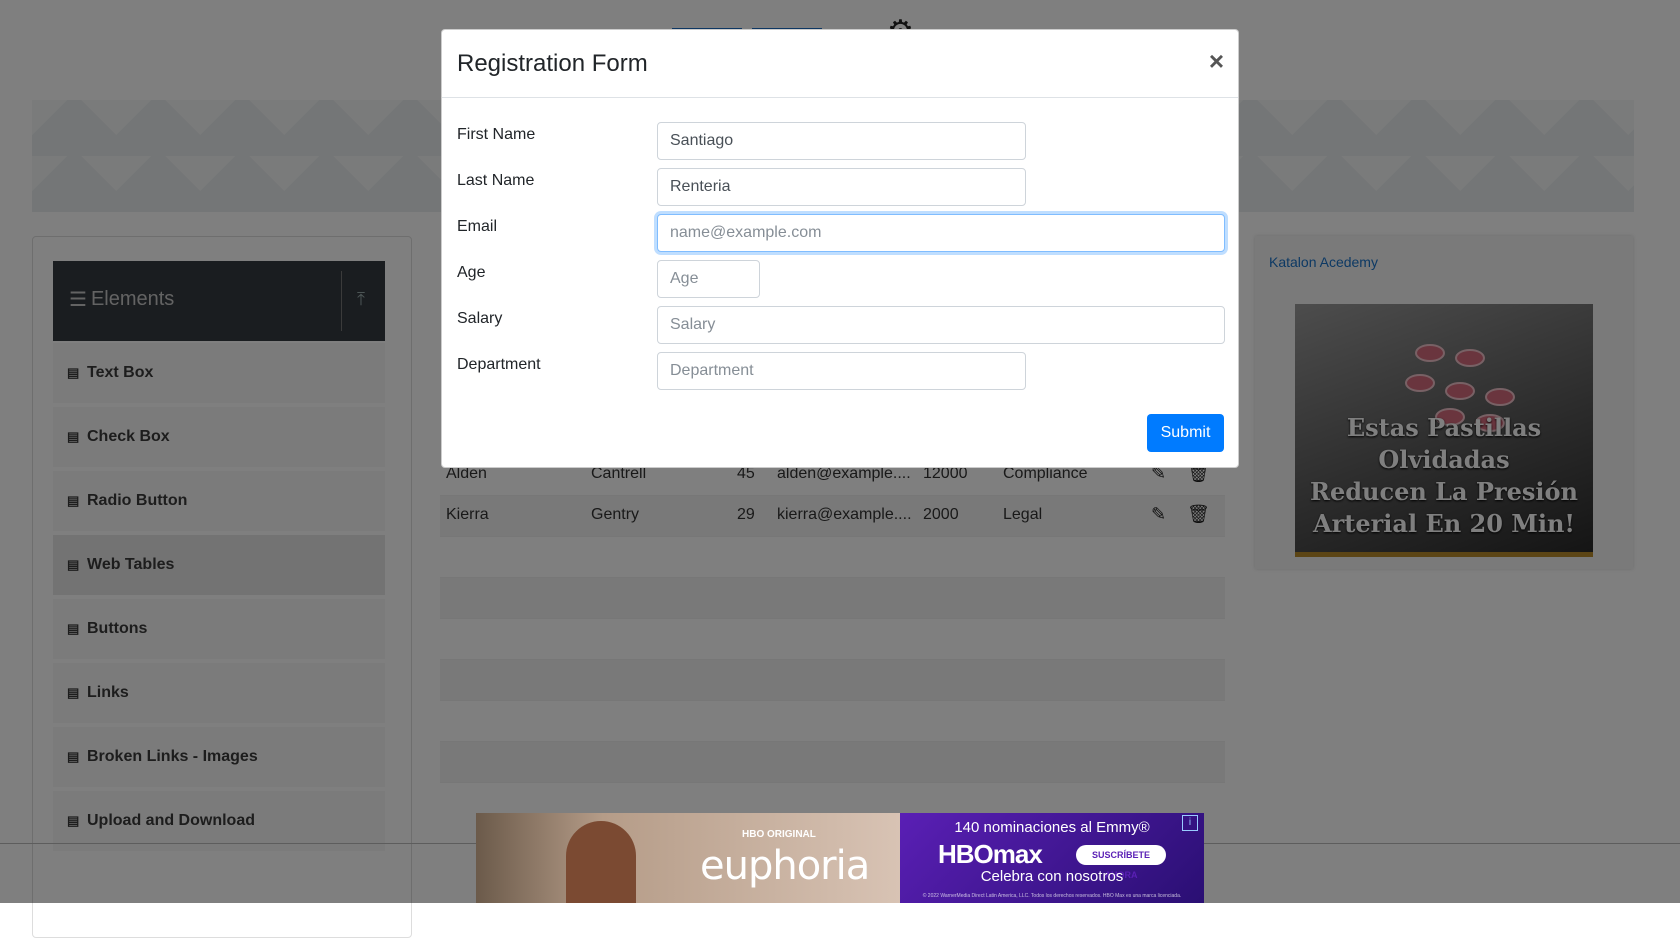  Describe the element at coordinates (496, 180) in the screenshot. I see `last-name-label: Last Name` at that location.